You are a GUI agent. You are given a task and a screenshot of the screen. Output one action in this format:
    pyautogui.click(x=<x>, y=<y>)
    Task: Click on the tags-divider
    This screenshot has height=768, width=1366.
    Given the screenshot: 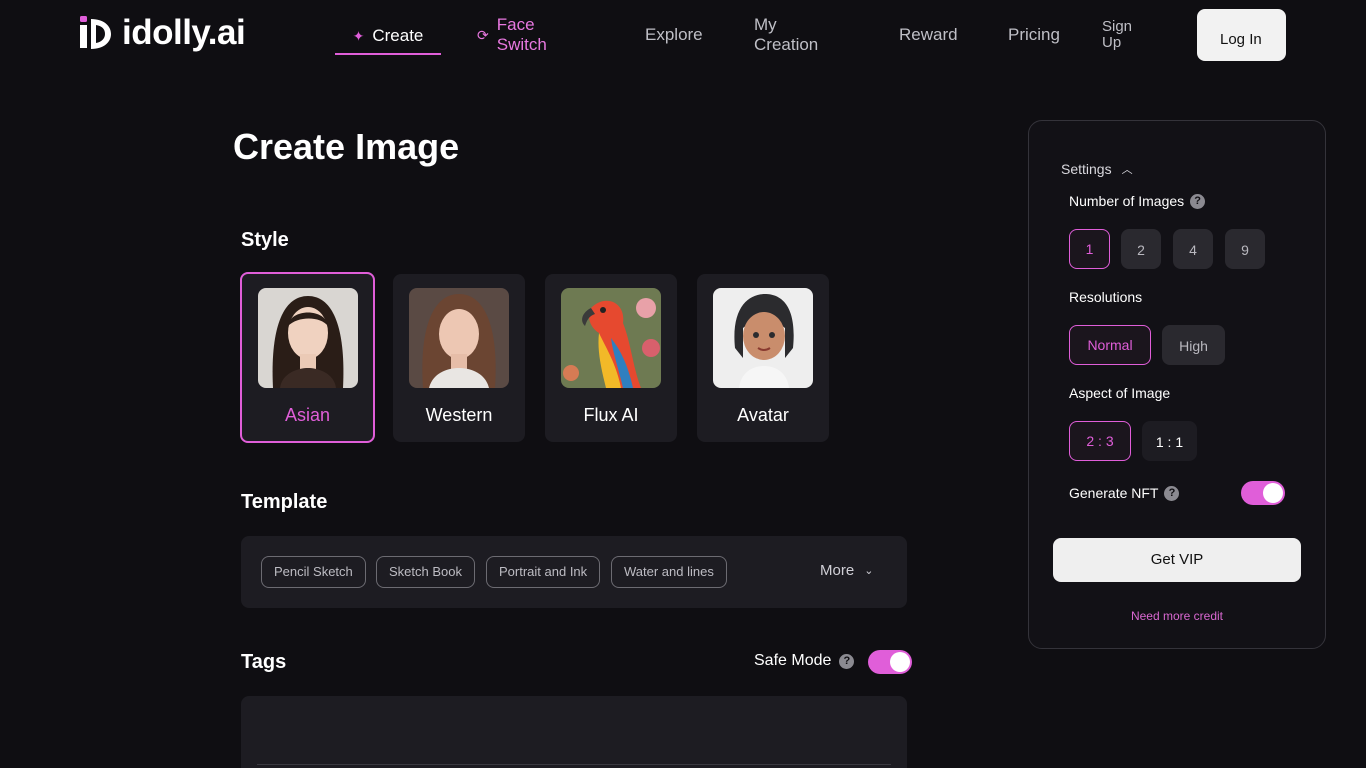 What is the action you would take?
    pyautogui.click(x=574, y=764)
    